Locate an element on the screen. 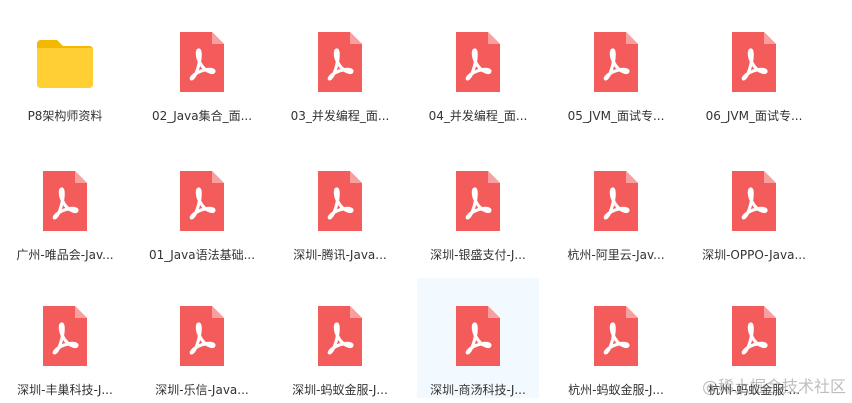 The width and height of the screenshot is (852, 403). file-item: P8架构师资料 is located at coordinates (65, 64).